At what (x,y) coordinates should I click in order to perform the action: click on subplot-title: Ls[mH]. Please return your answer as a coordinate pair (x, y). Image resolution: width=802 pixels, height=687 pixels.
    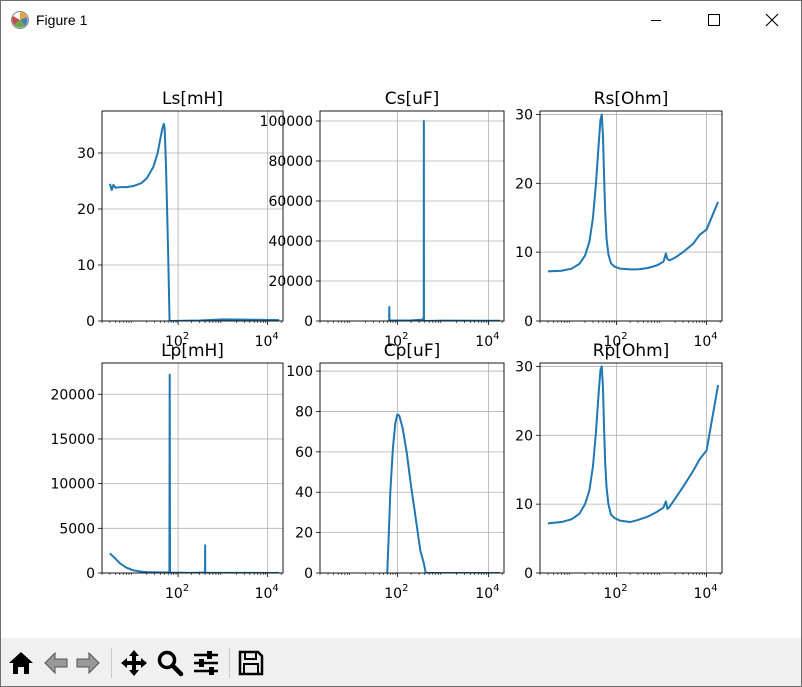
    Looking at the image, I should click on (192, 99).